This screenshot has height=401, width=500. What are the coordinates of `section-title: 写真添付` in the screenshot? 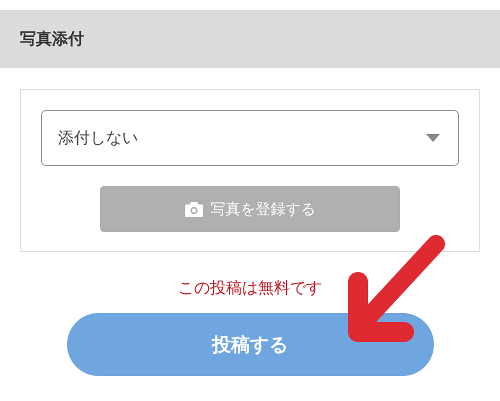 It's located at (52, 39).